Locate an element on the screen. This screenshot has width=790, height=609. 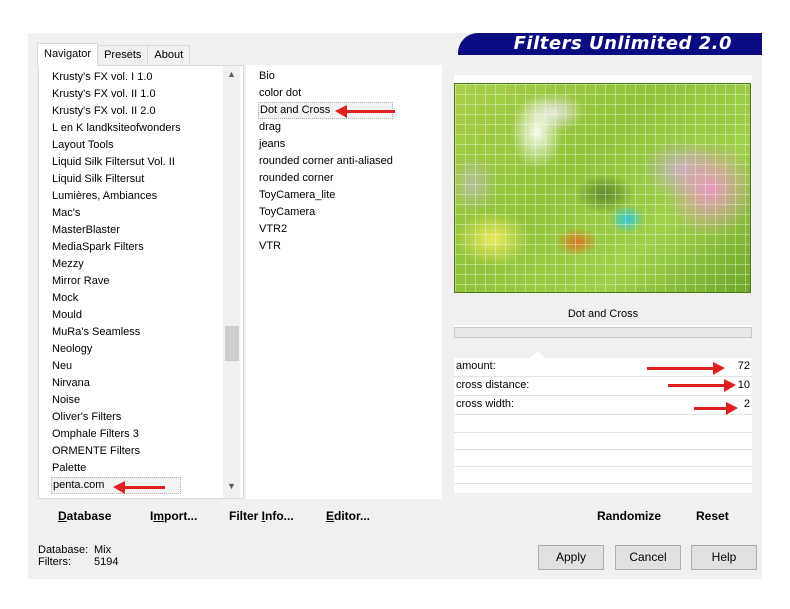
status-database: Database: Mix is located at coordinates (78, 550).